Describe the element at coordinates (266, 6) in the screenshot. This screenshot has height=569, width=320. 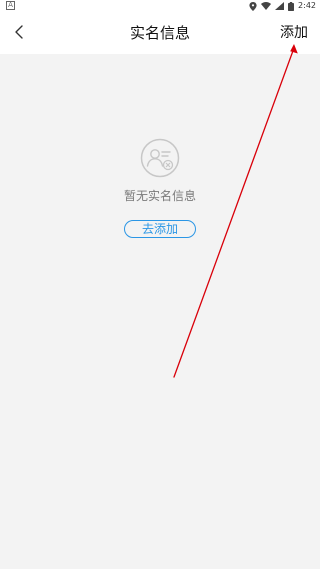
I see `wifi-icon` at that location.